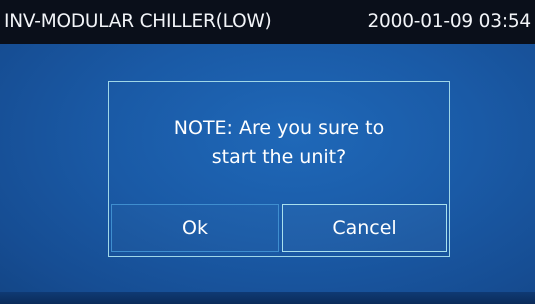 This screenshot has height=304, width=535. I want to click on date-time-display: 2000-01-09 03:54, so click(449, 21).